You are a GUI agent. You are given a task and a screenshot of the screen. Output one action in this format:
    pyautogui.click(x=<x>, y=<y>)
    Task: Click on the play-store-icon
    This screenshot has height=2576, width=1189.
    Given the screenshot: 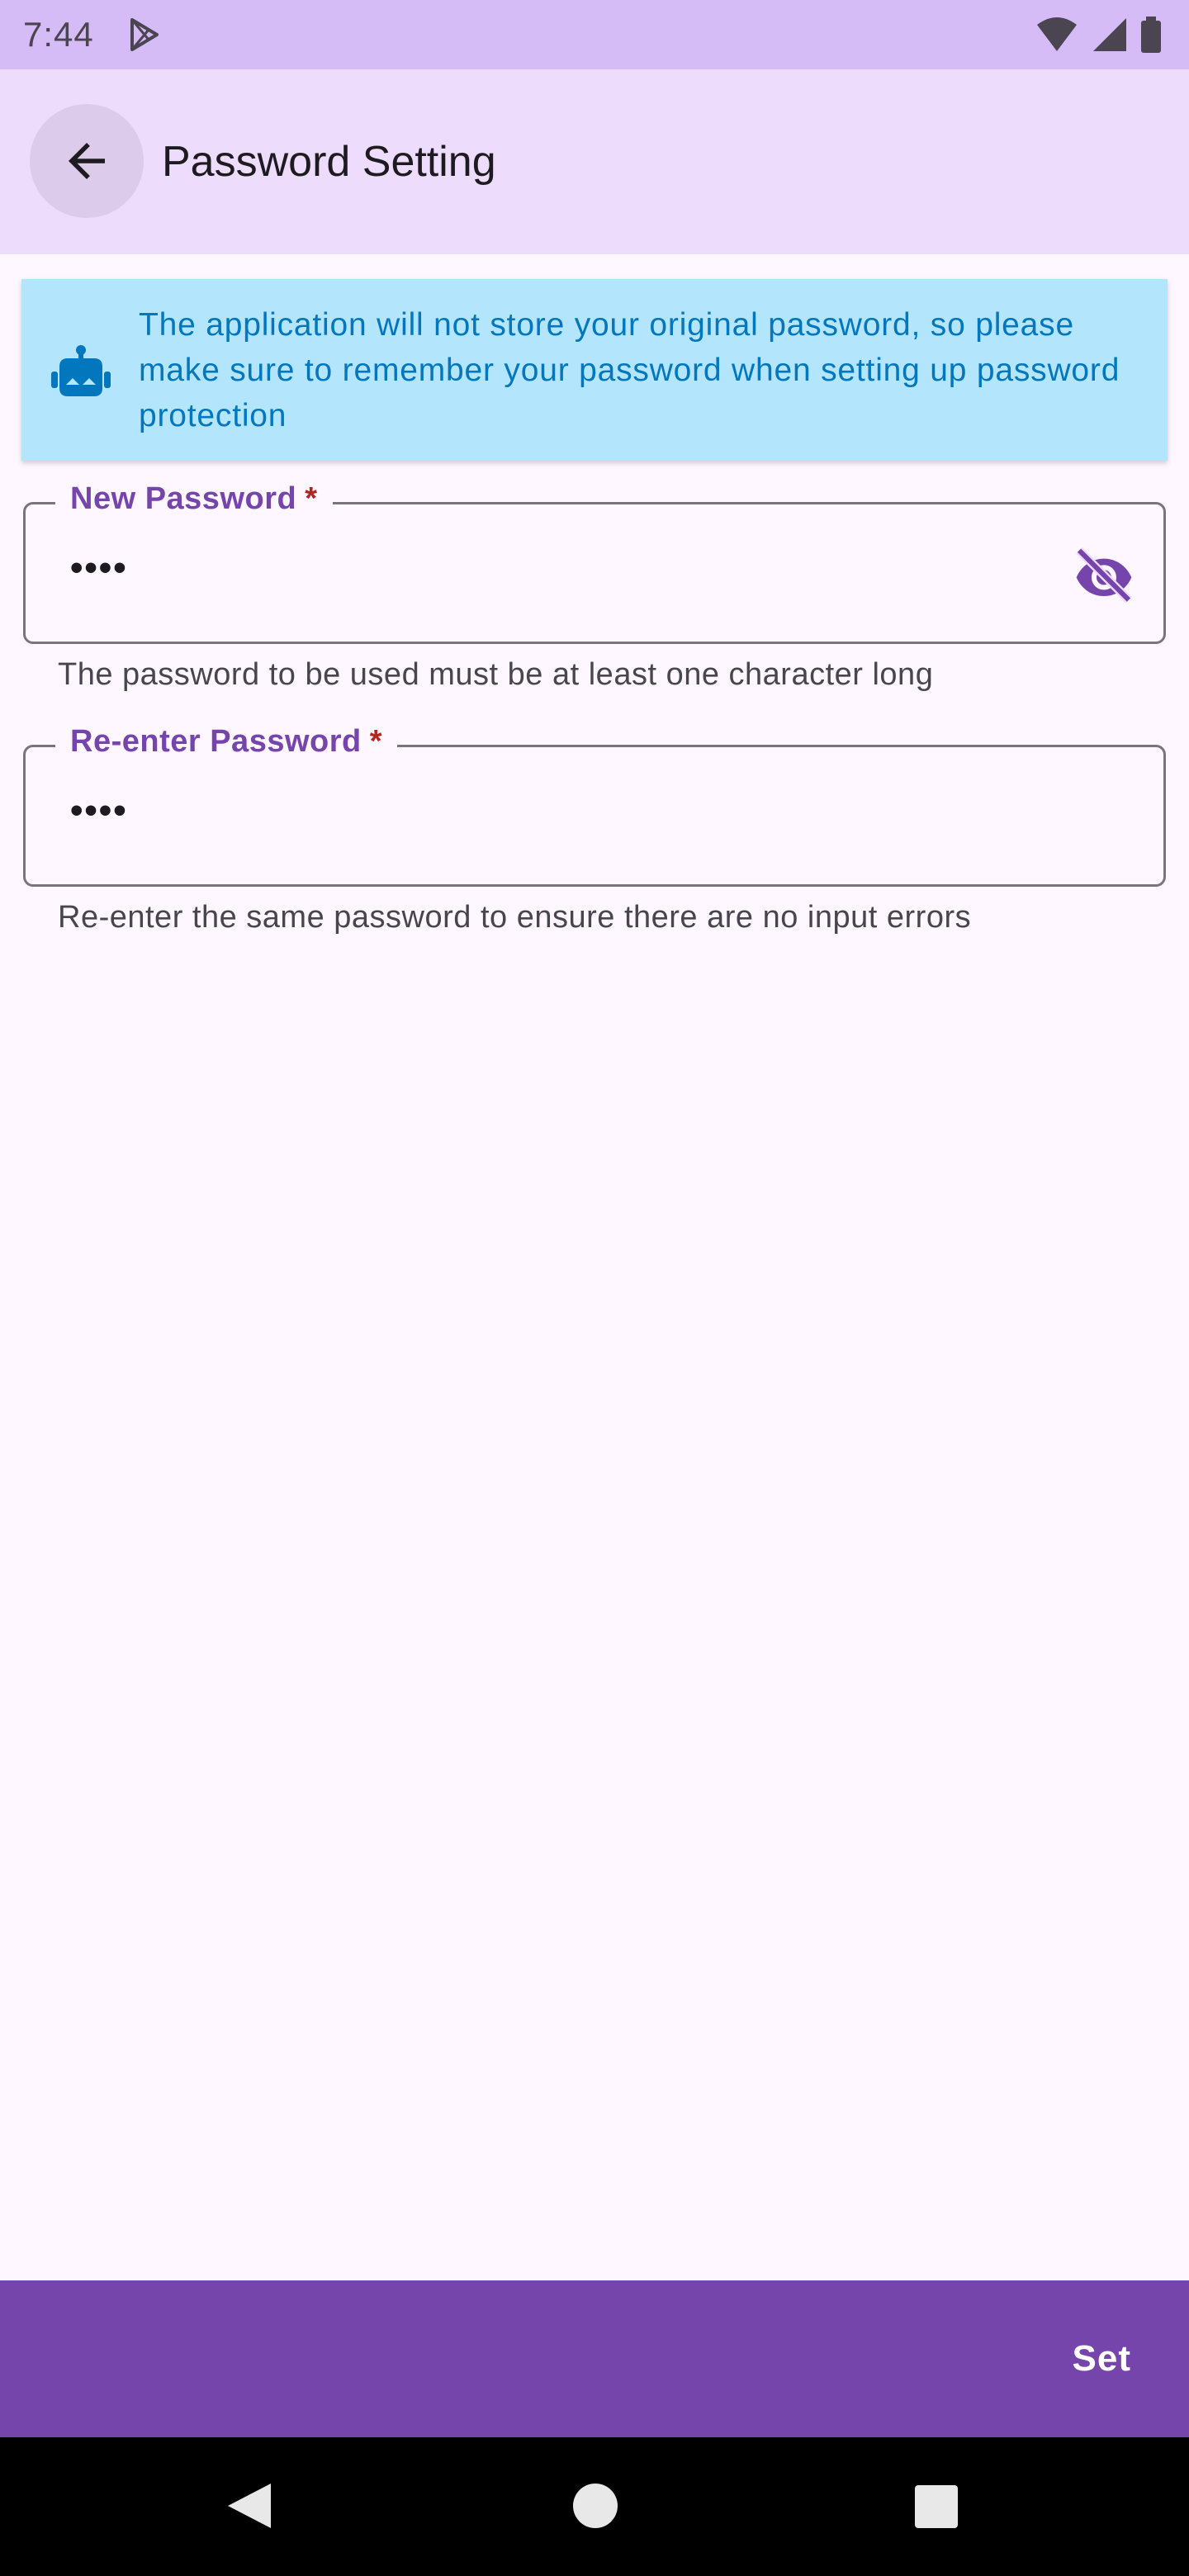 What is the action you would take?
    pyautogui.click(x=144, y=34)
    